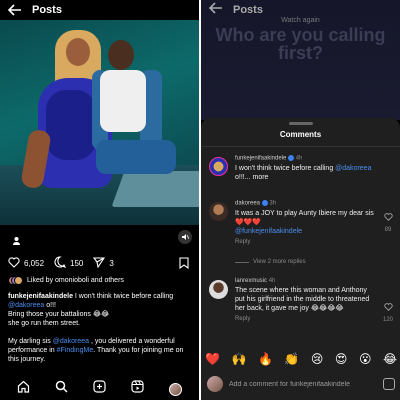 This screenshot has height=400, width=400. What do you see at coordinates (99, 238) in the screenshot?
I see `photo-footer` at bounding box center [99, 238].